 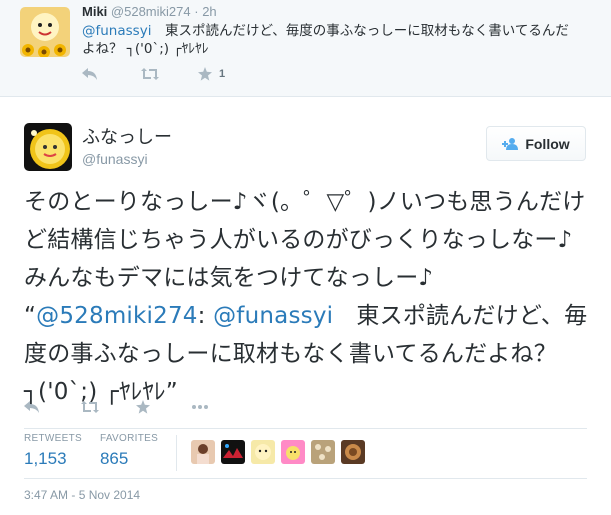 What do you see at coordinates (129, 438) in the screenshot?
I see `favorites-label: FAVORITES` at bounding box center [129, 438].